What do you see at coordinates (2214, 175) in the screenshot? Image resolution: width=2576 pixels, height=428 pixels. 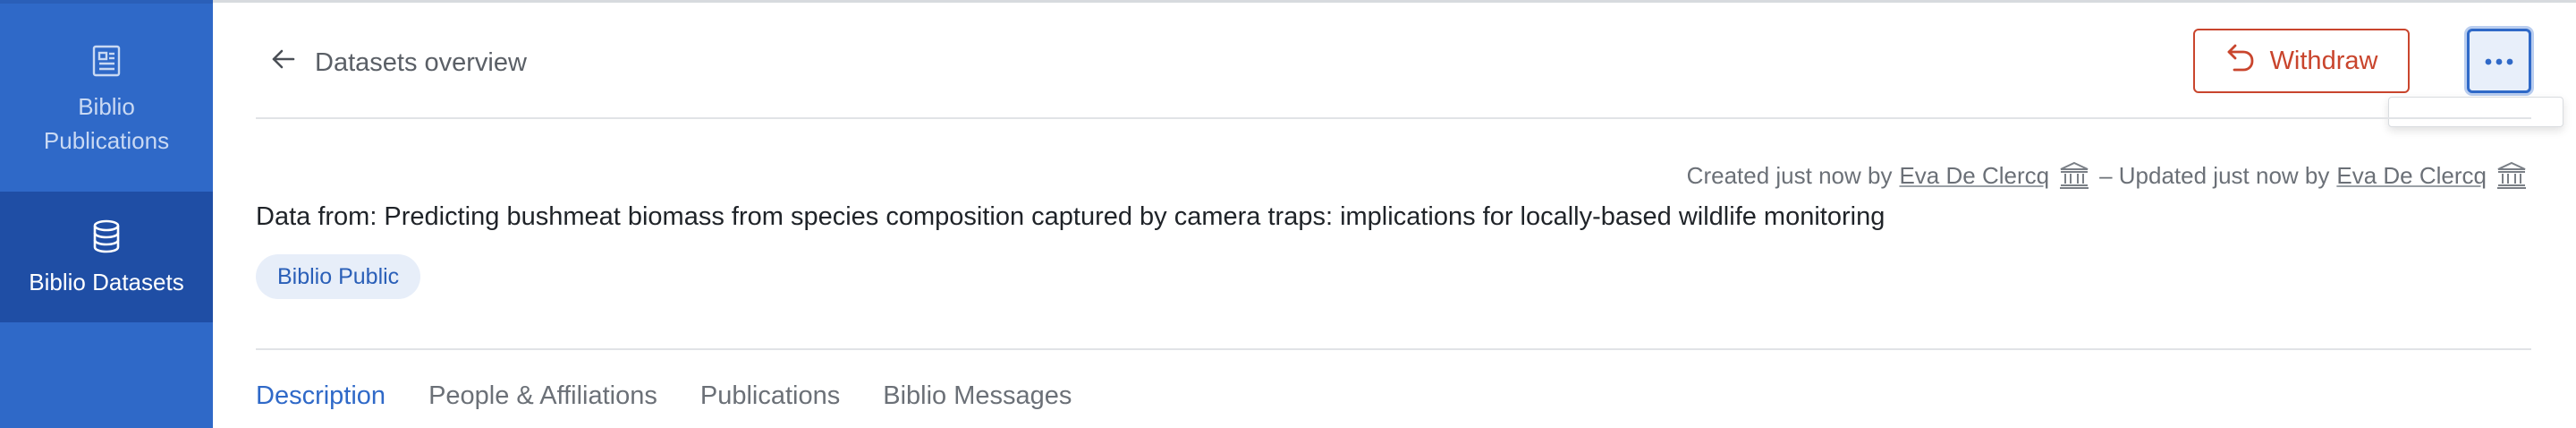 I see `updated-prefix: – Updated just now by` at bounding box center [2214, 175].